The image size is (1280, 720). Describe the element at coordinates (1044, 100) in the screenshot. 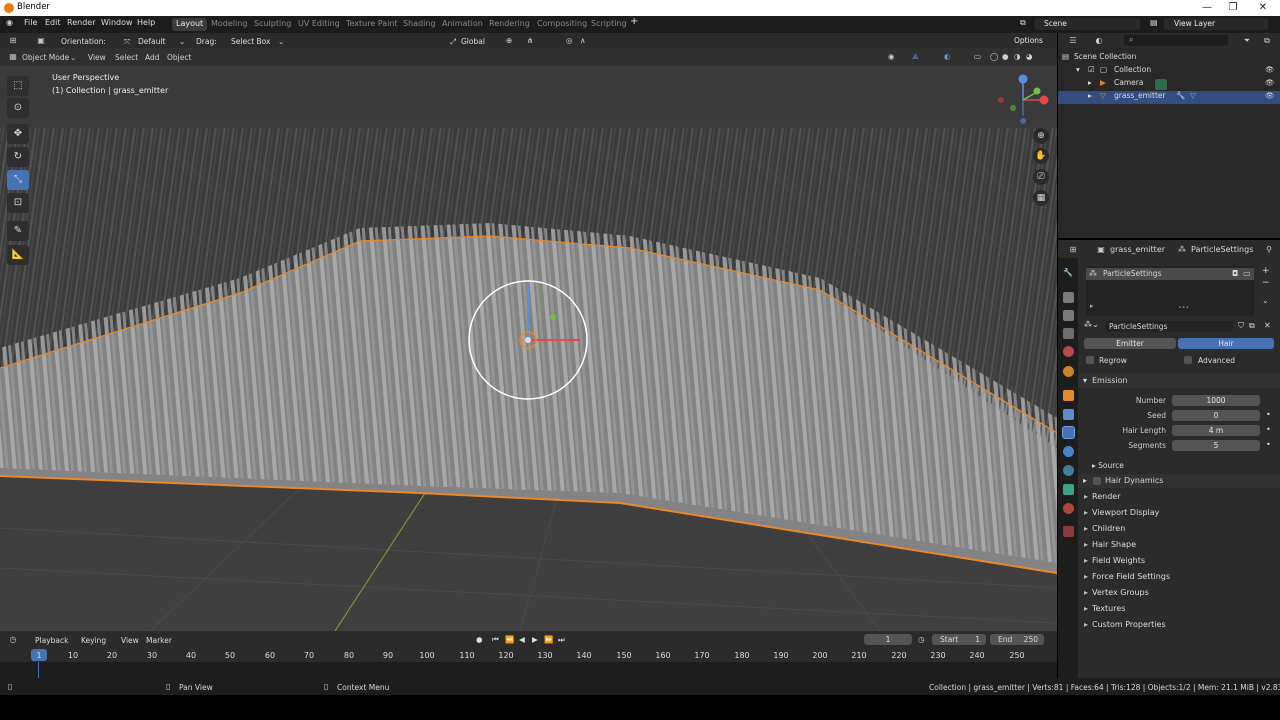

I see `nav-gizmo-x` at that location.